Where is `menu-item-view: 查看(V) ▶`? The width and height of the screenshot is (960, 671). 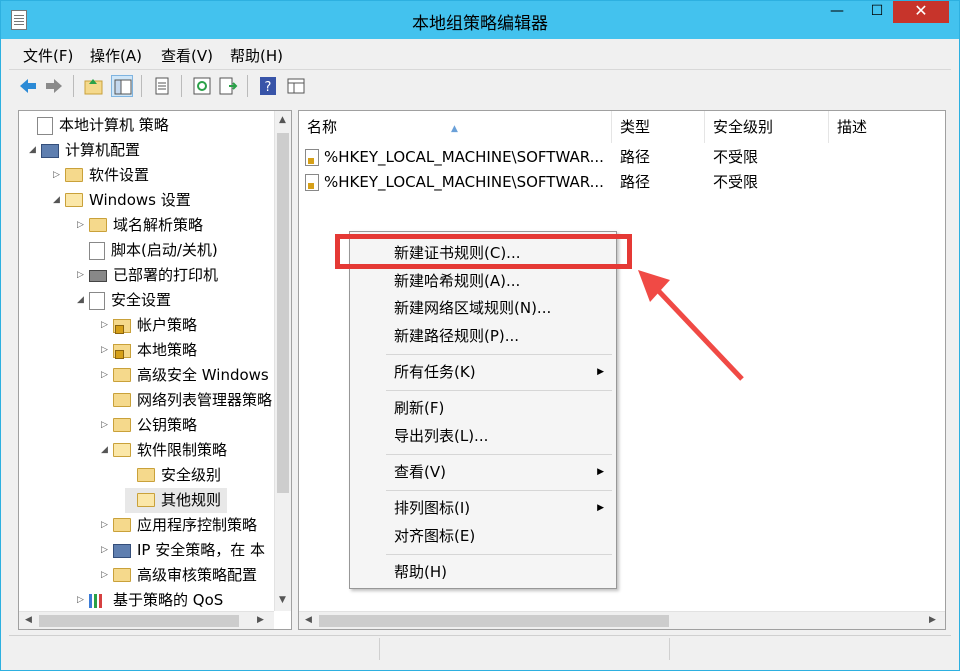 menu-item-view: 查看(V) ▶ is located at coordinates (483, 472).